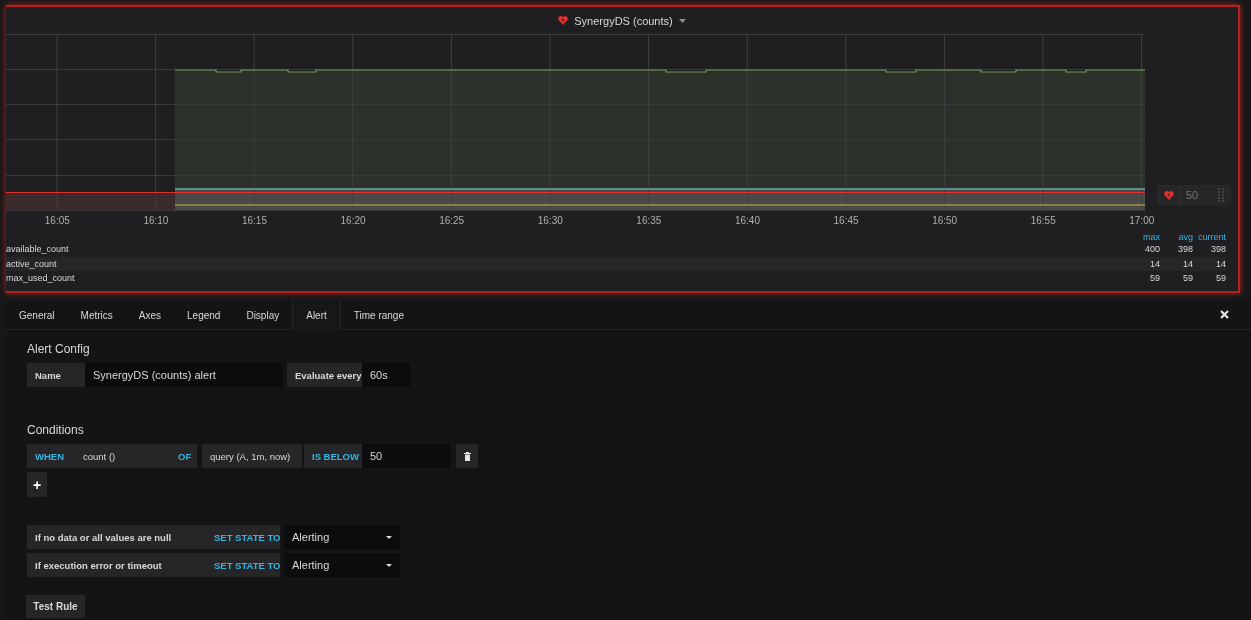 This screenshot has height=620, width=1251. Describe the element at coordinates (51, 456) in the screenshot. I see `keyword-label: WHEN` at that location.